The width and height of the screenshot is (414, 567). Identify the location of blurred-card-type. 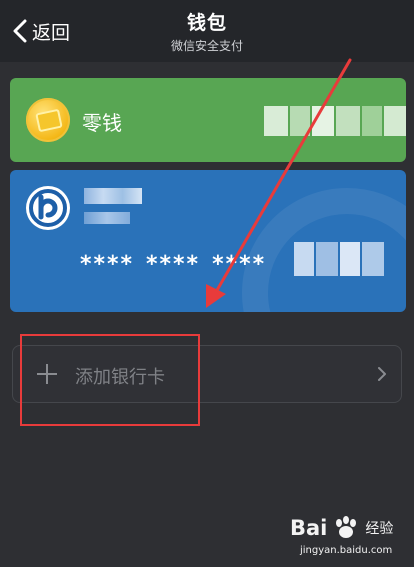
(107, 218).